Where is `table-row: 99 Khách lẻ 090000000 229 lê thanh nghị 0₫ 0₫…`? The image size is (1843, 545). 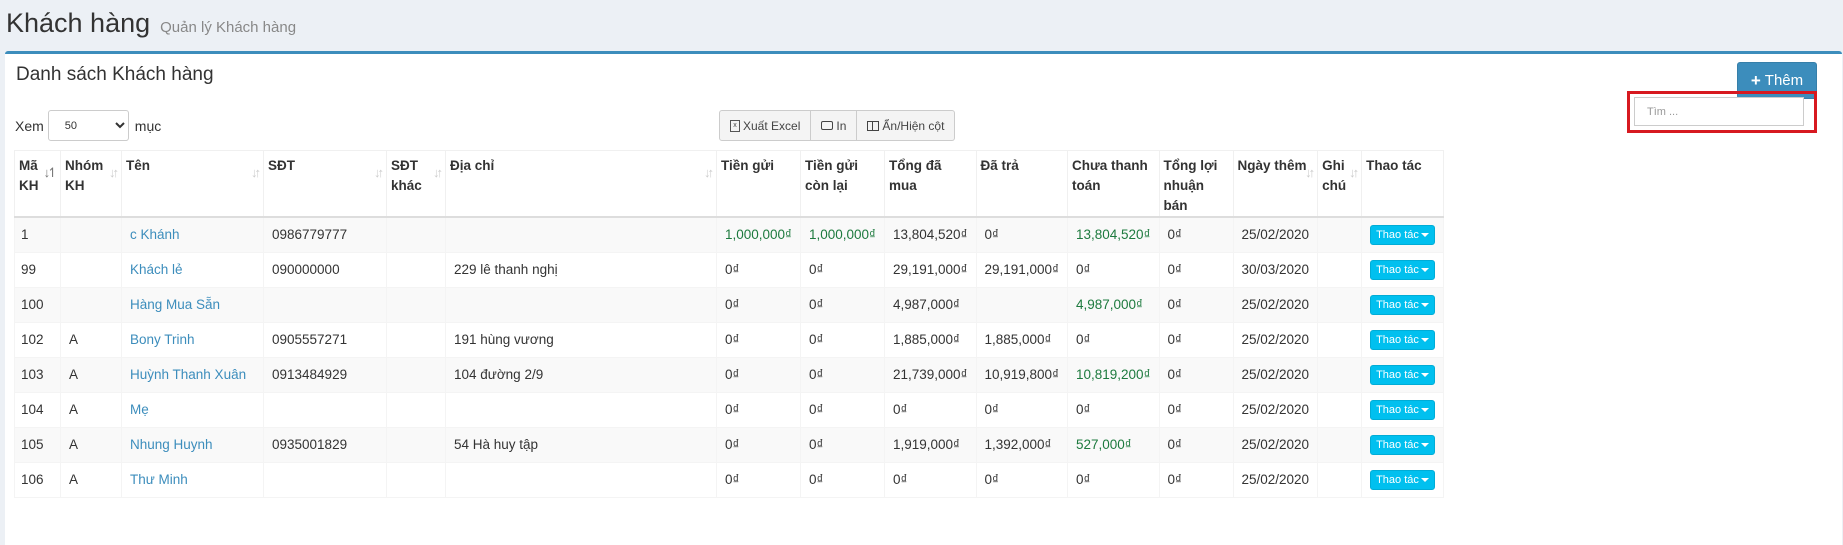
table-row: 99 Khách lẻ 090000000 229 lê thanh nghị 0₫ 0₫… is located at coordinates (729, 269).